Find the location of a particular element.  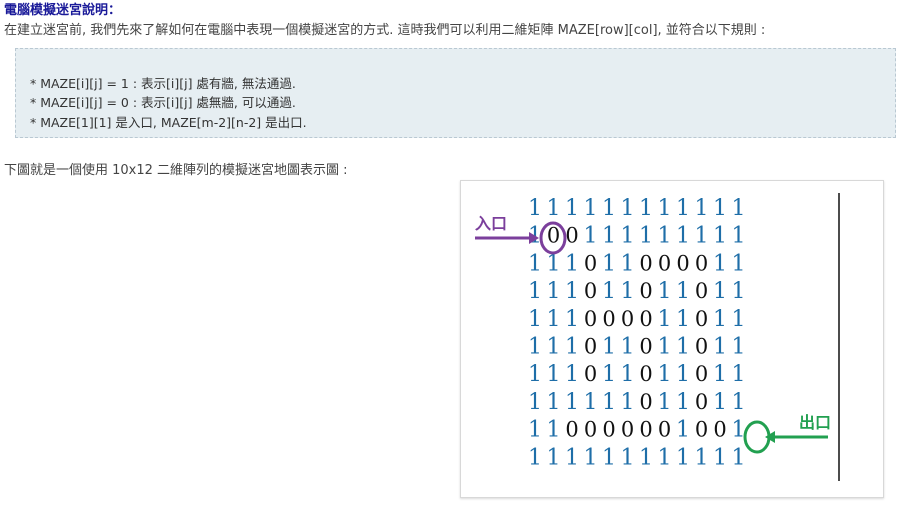

figure-caption: 下圖就是一個使用 10x12 二維陣列的模擬迷宮地圖表示圖 : is located at coordinates (176, 170).